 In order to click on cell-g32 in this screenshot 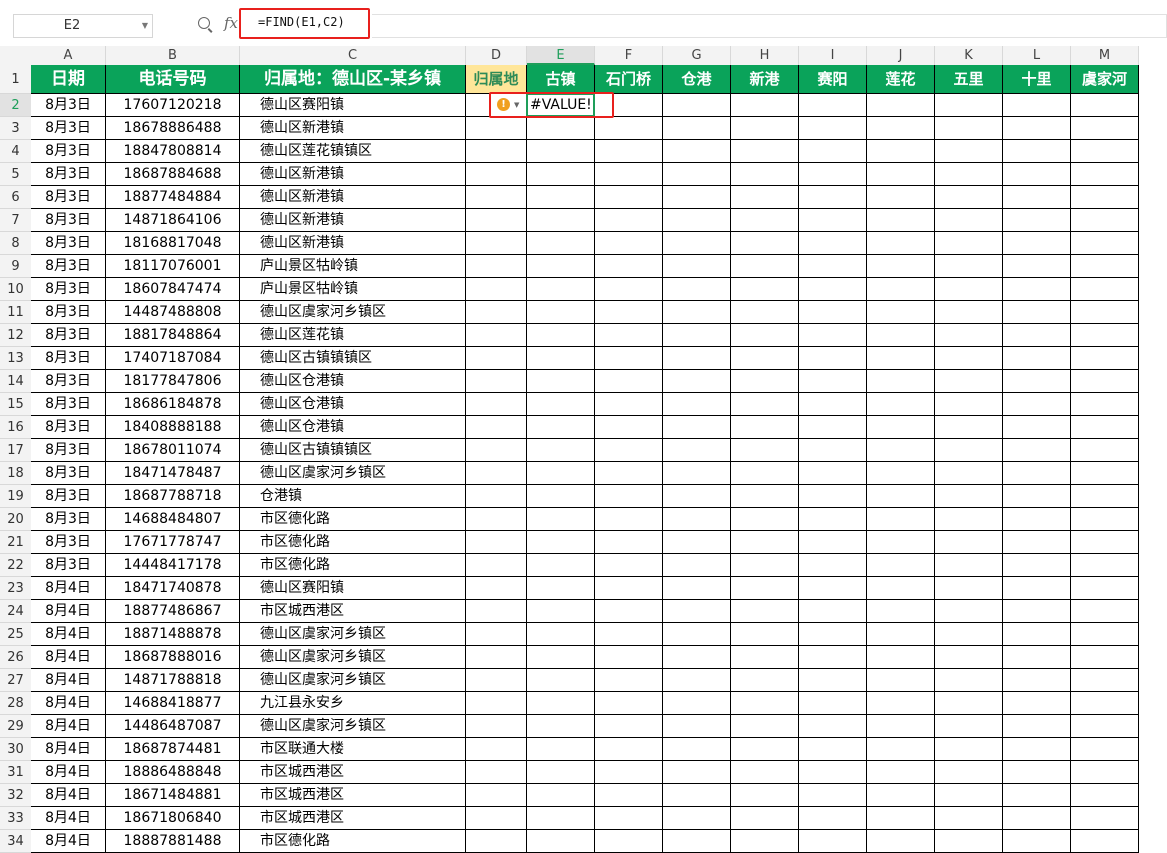, I will do `click(697, 795)`.